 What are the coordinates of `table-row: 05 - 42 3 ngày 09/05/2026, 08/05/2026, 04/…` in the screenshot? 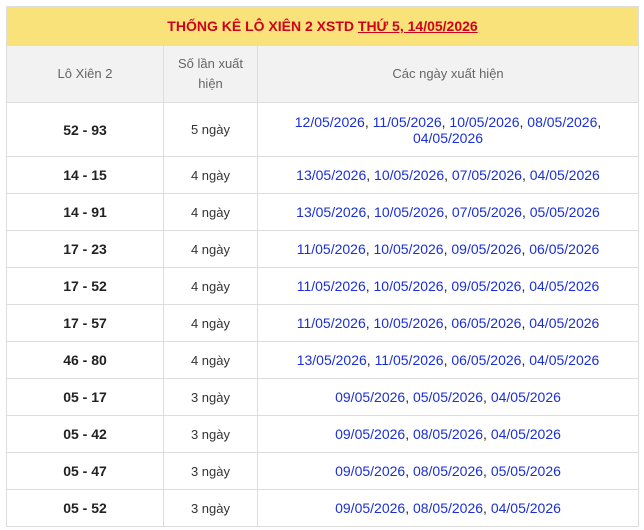 It's located at (323, 434).